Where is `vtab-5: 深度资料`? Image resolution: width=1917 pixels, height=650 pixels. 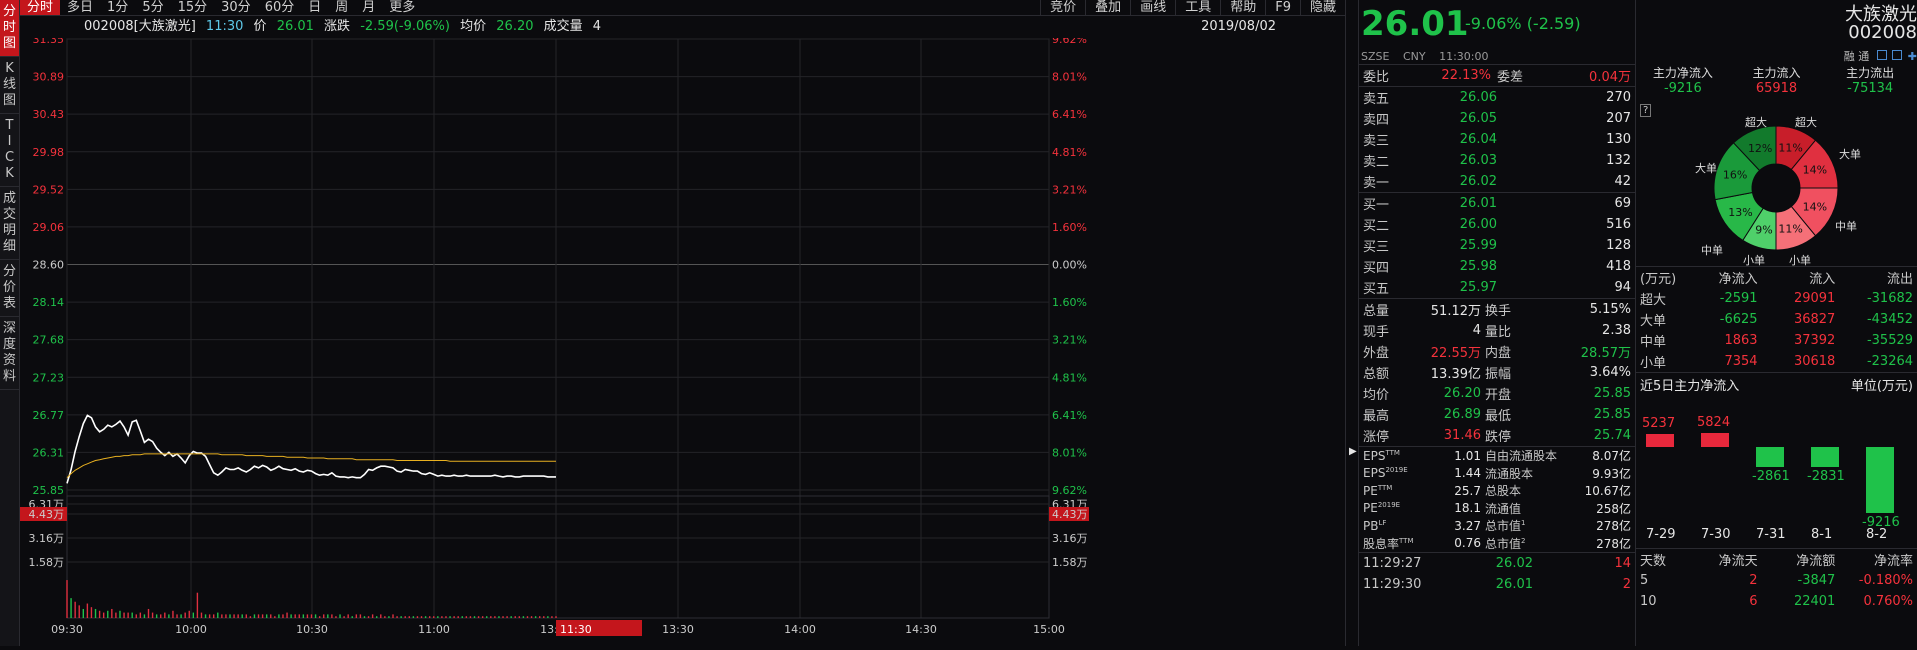 vtab-5: 深度资料 is located at coordinates (9, 353).